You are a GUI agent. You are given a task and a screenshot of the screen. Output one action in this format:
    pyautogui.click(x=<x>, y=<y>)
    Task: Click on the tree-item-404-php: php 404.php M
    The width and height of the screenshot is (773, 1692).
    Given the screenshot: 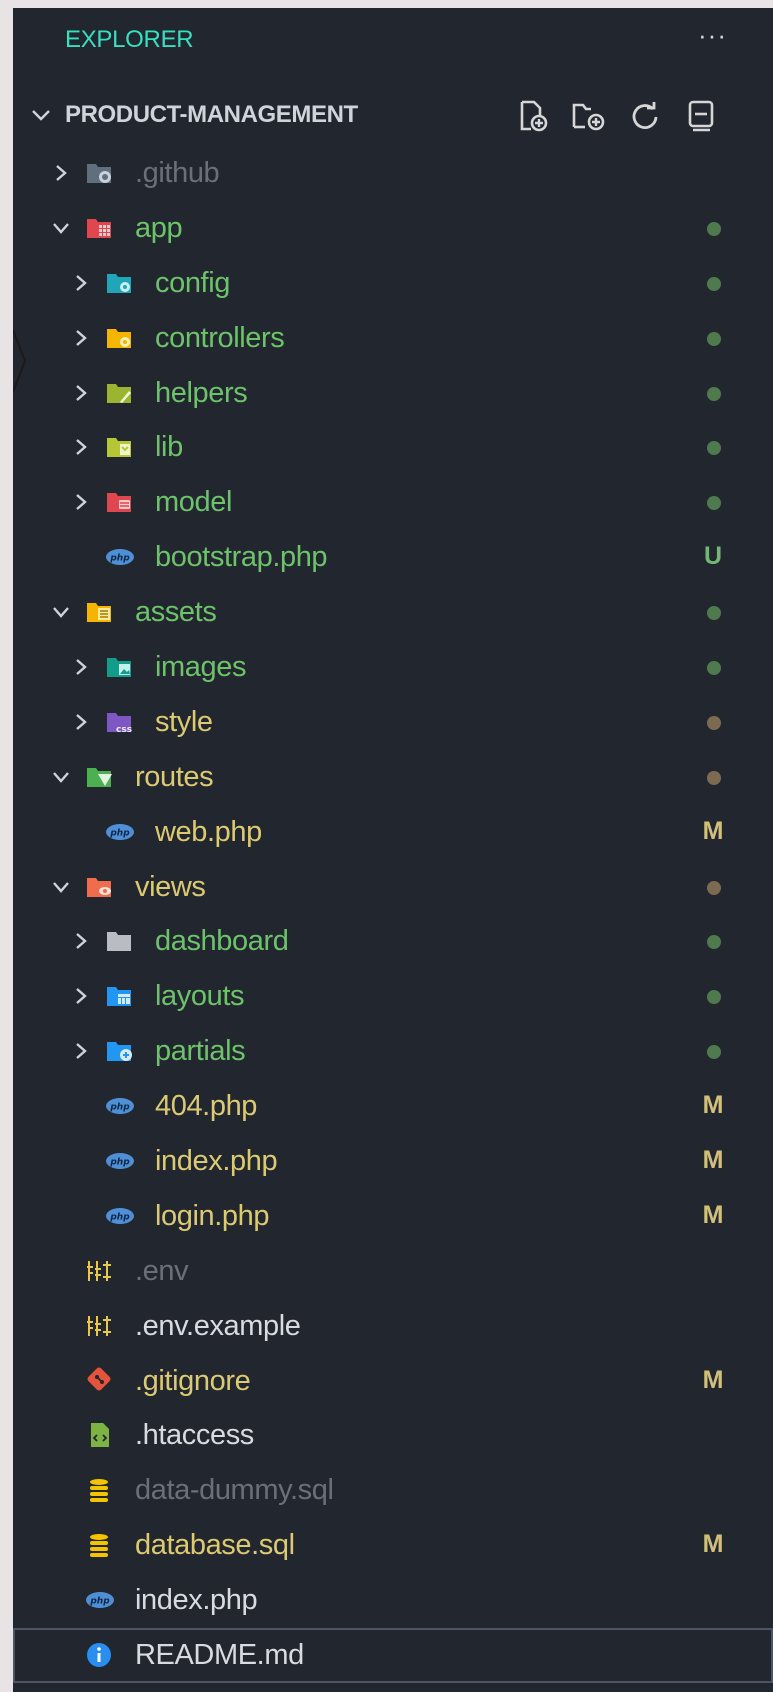 What is the action you would take?
    pyautogui.click(x=393, y=1106)
    